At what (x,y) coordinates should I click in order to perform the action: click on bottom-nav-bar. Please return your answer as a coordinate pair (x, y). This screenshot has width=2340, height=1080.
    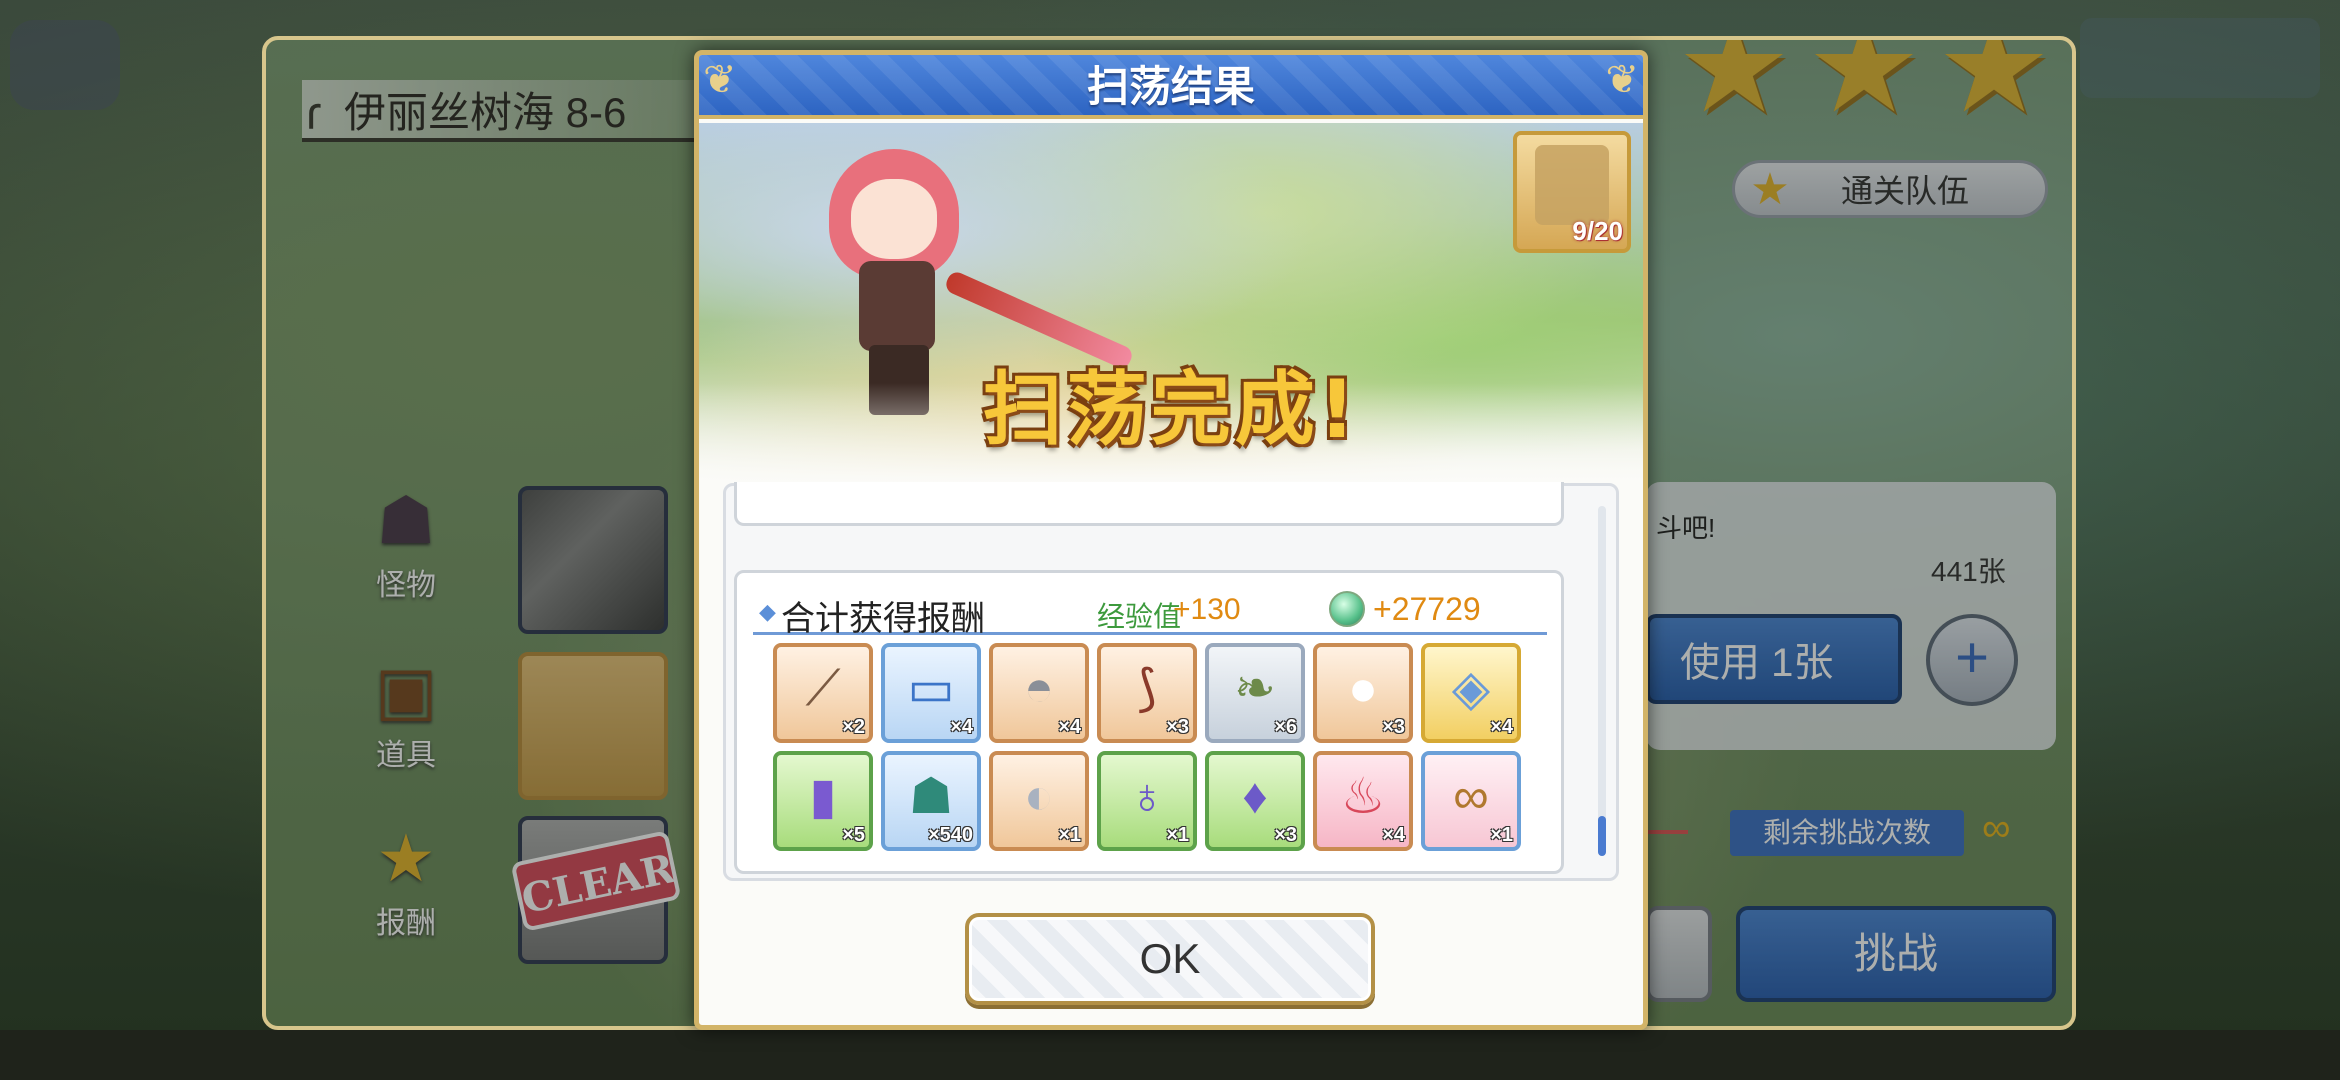
    Looking at the image, I should click on (1170, 1055).